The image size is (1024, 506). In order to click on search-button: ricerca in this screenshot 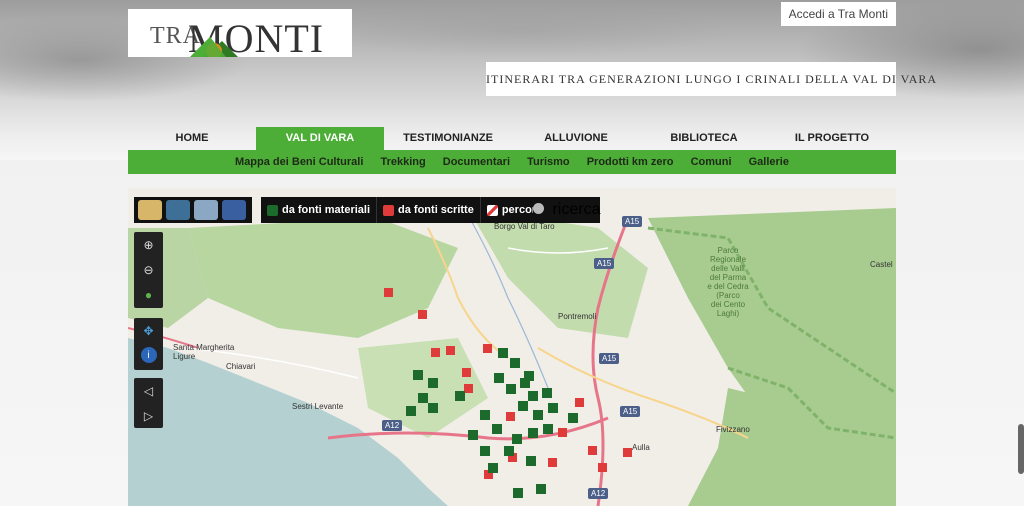, I will do `click(566, 210)`.